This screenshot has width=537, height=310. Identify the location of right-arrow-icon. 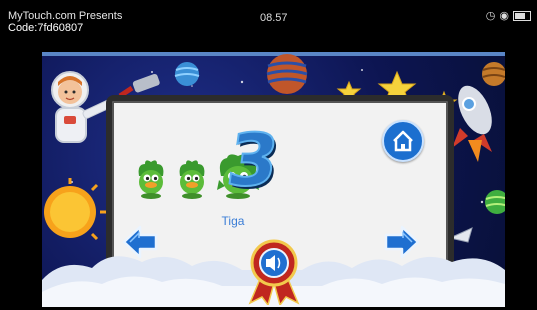
(402, 242).